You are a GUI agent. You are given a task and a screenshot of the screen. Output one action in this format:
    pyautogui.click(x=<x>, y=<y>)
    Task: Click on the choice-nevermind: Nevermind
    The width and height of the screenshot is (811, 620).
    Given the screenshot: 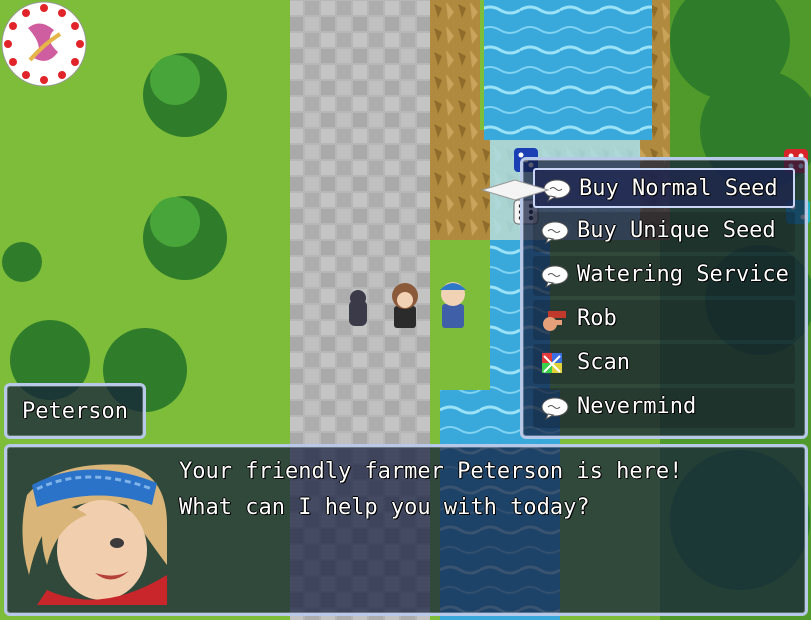 What is the action you would take?
    pyautogui.click(x=664, y=408)
    